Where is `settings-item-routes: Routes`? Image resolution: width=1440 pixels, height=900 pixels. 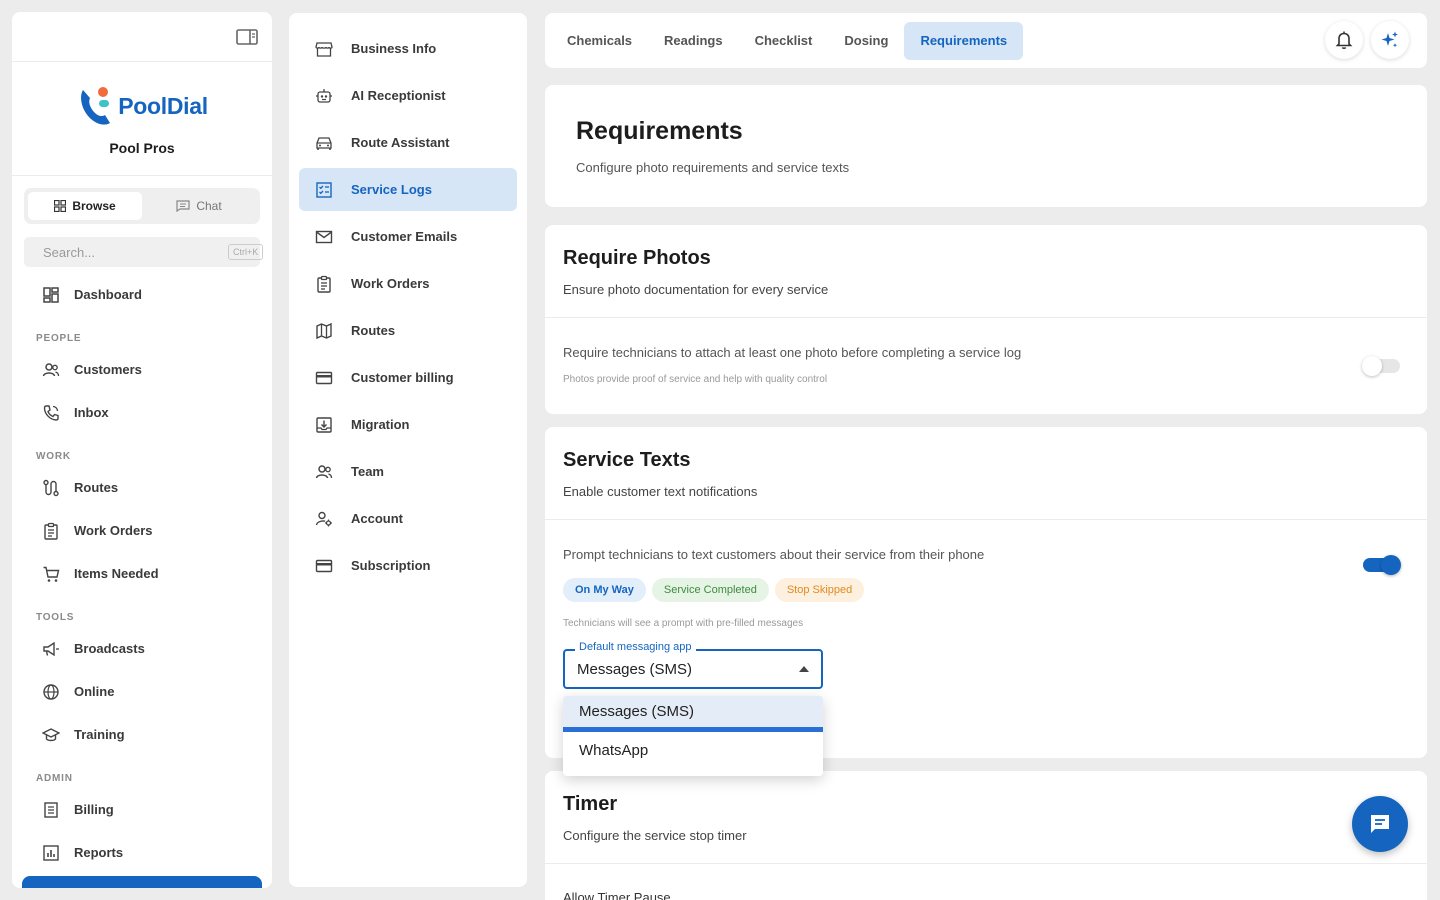
settings-item-routes: Routes is located at coordinates (408, 330).